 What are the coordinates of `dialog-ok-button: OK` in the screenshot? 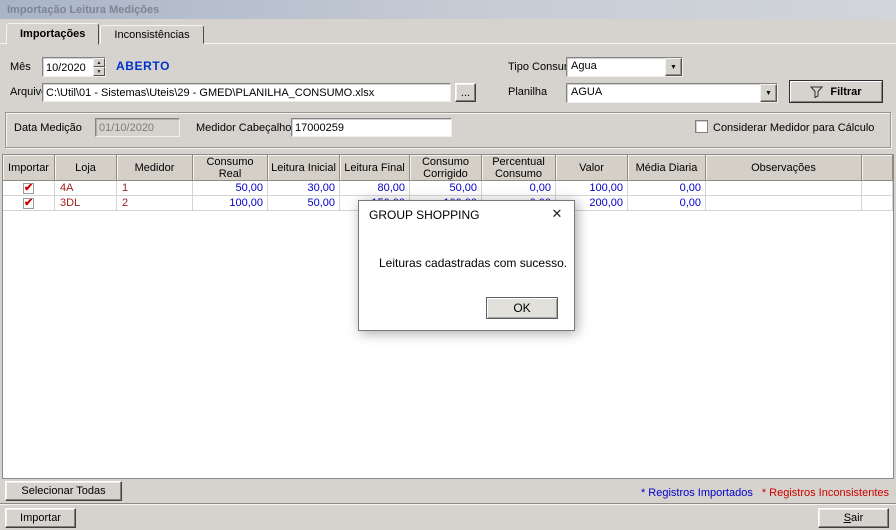 It's located at (522, 308).